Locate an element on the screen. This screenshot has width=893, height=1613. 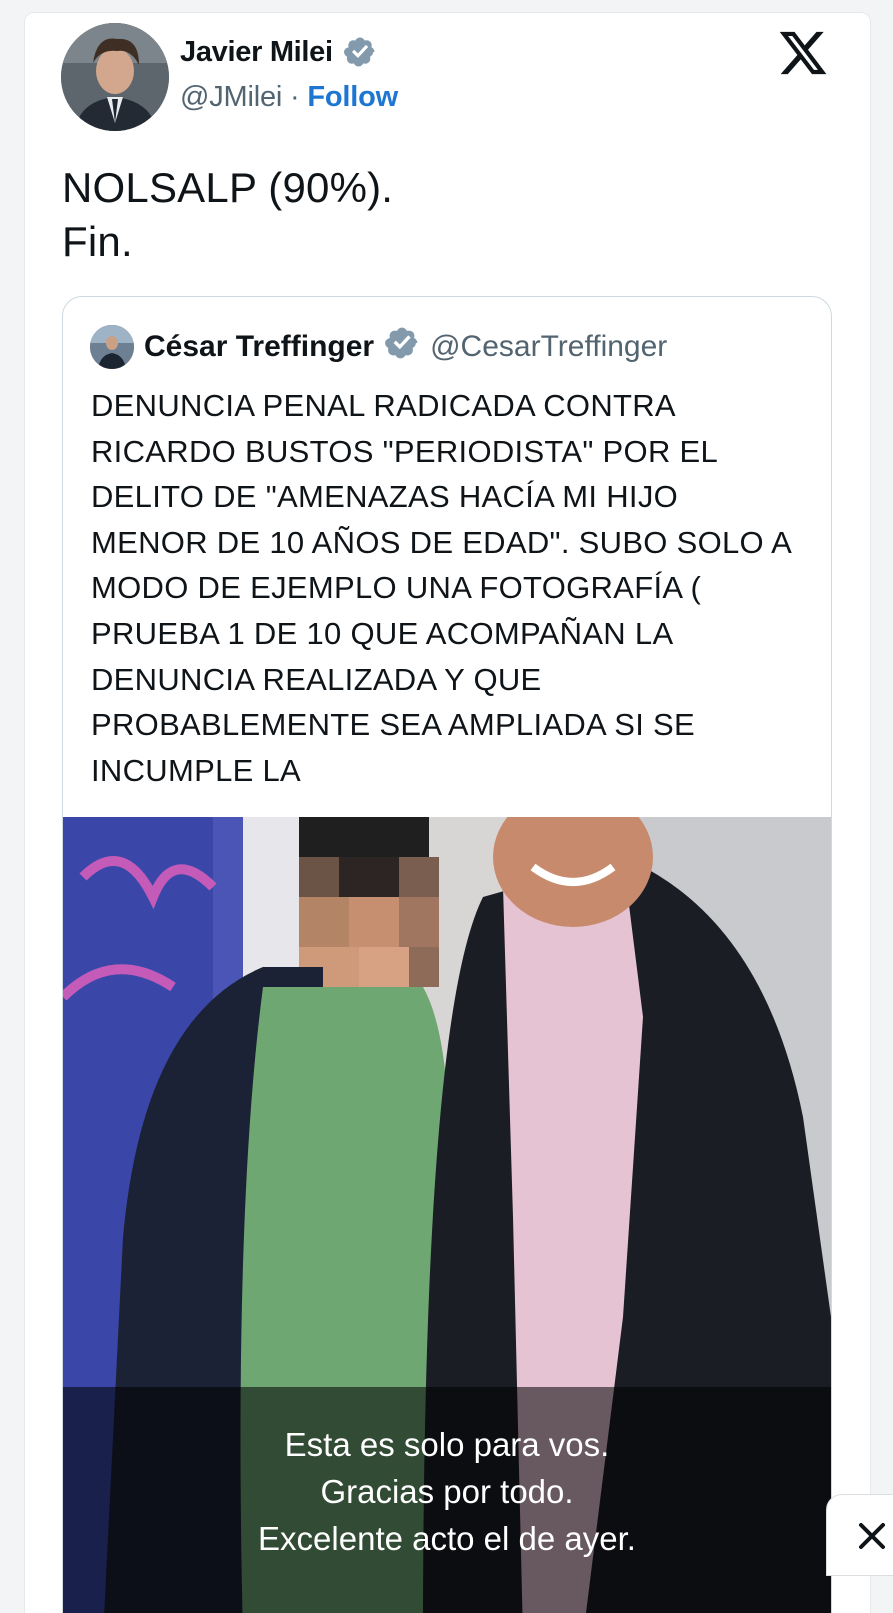
author-avatar is located at coordinates (115, 77).